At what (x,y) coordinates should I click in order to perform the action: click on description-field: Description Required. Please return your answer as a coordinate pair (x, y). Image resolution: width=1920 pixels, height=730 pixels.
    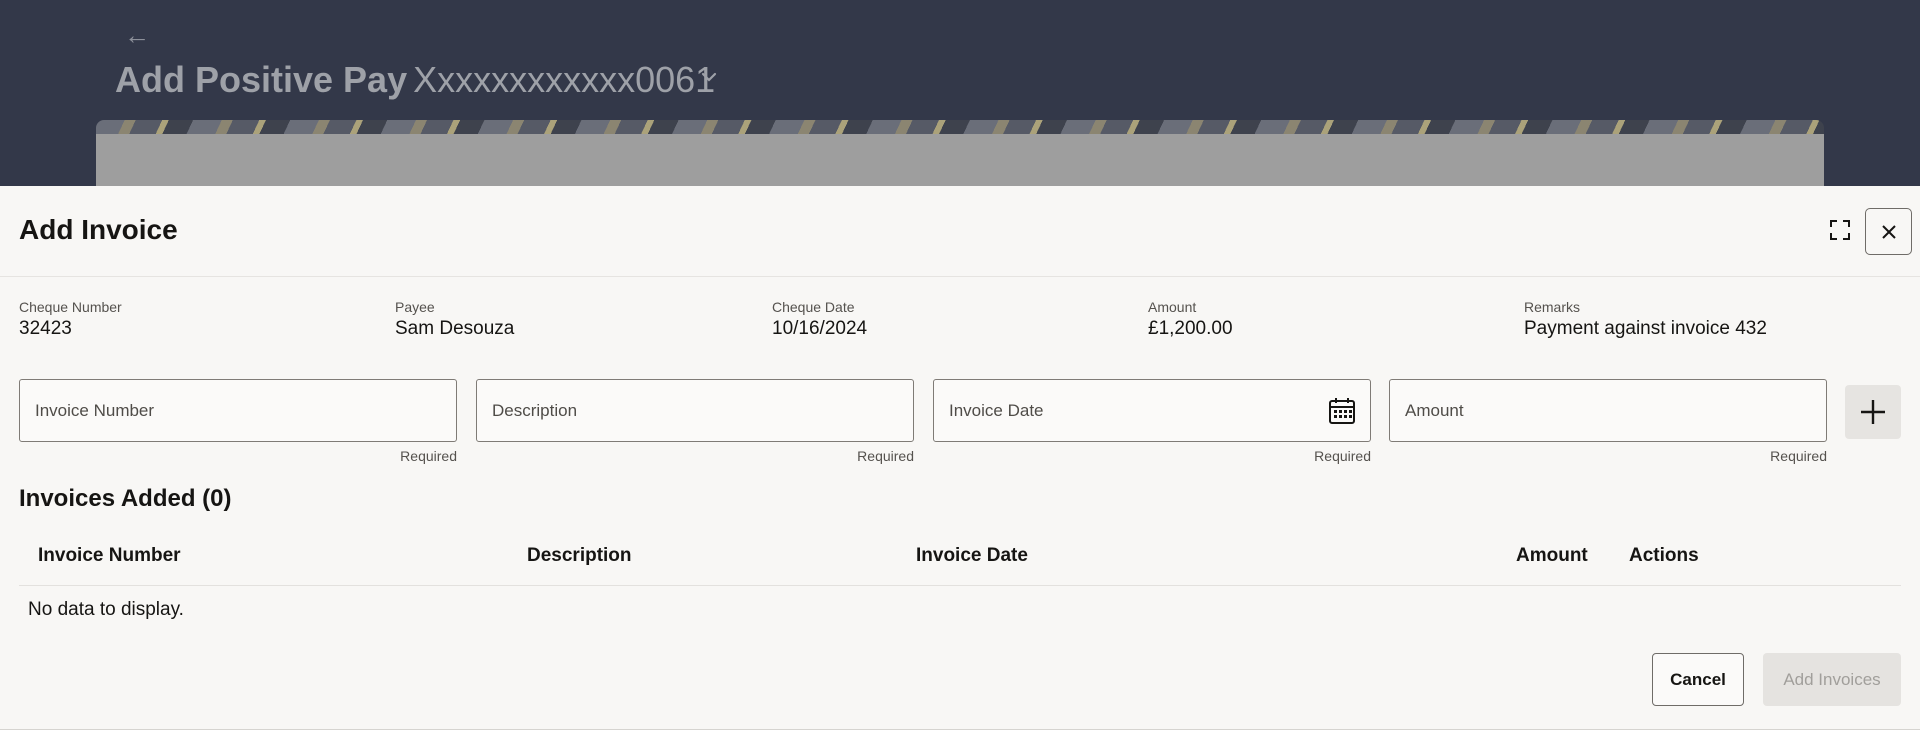
    Looking at the image, I should click on (695, 421).